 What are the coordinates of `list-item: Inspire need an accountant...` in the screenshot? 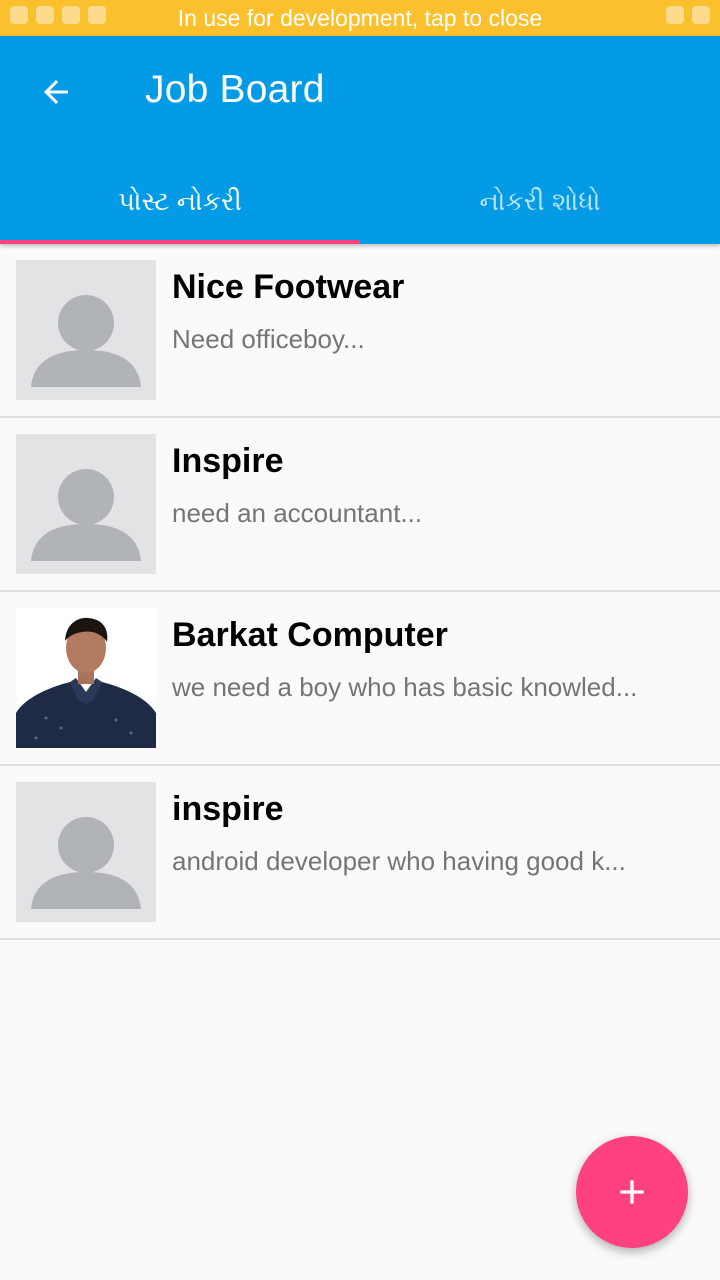 It's located at (360, 505).